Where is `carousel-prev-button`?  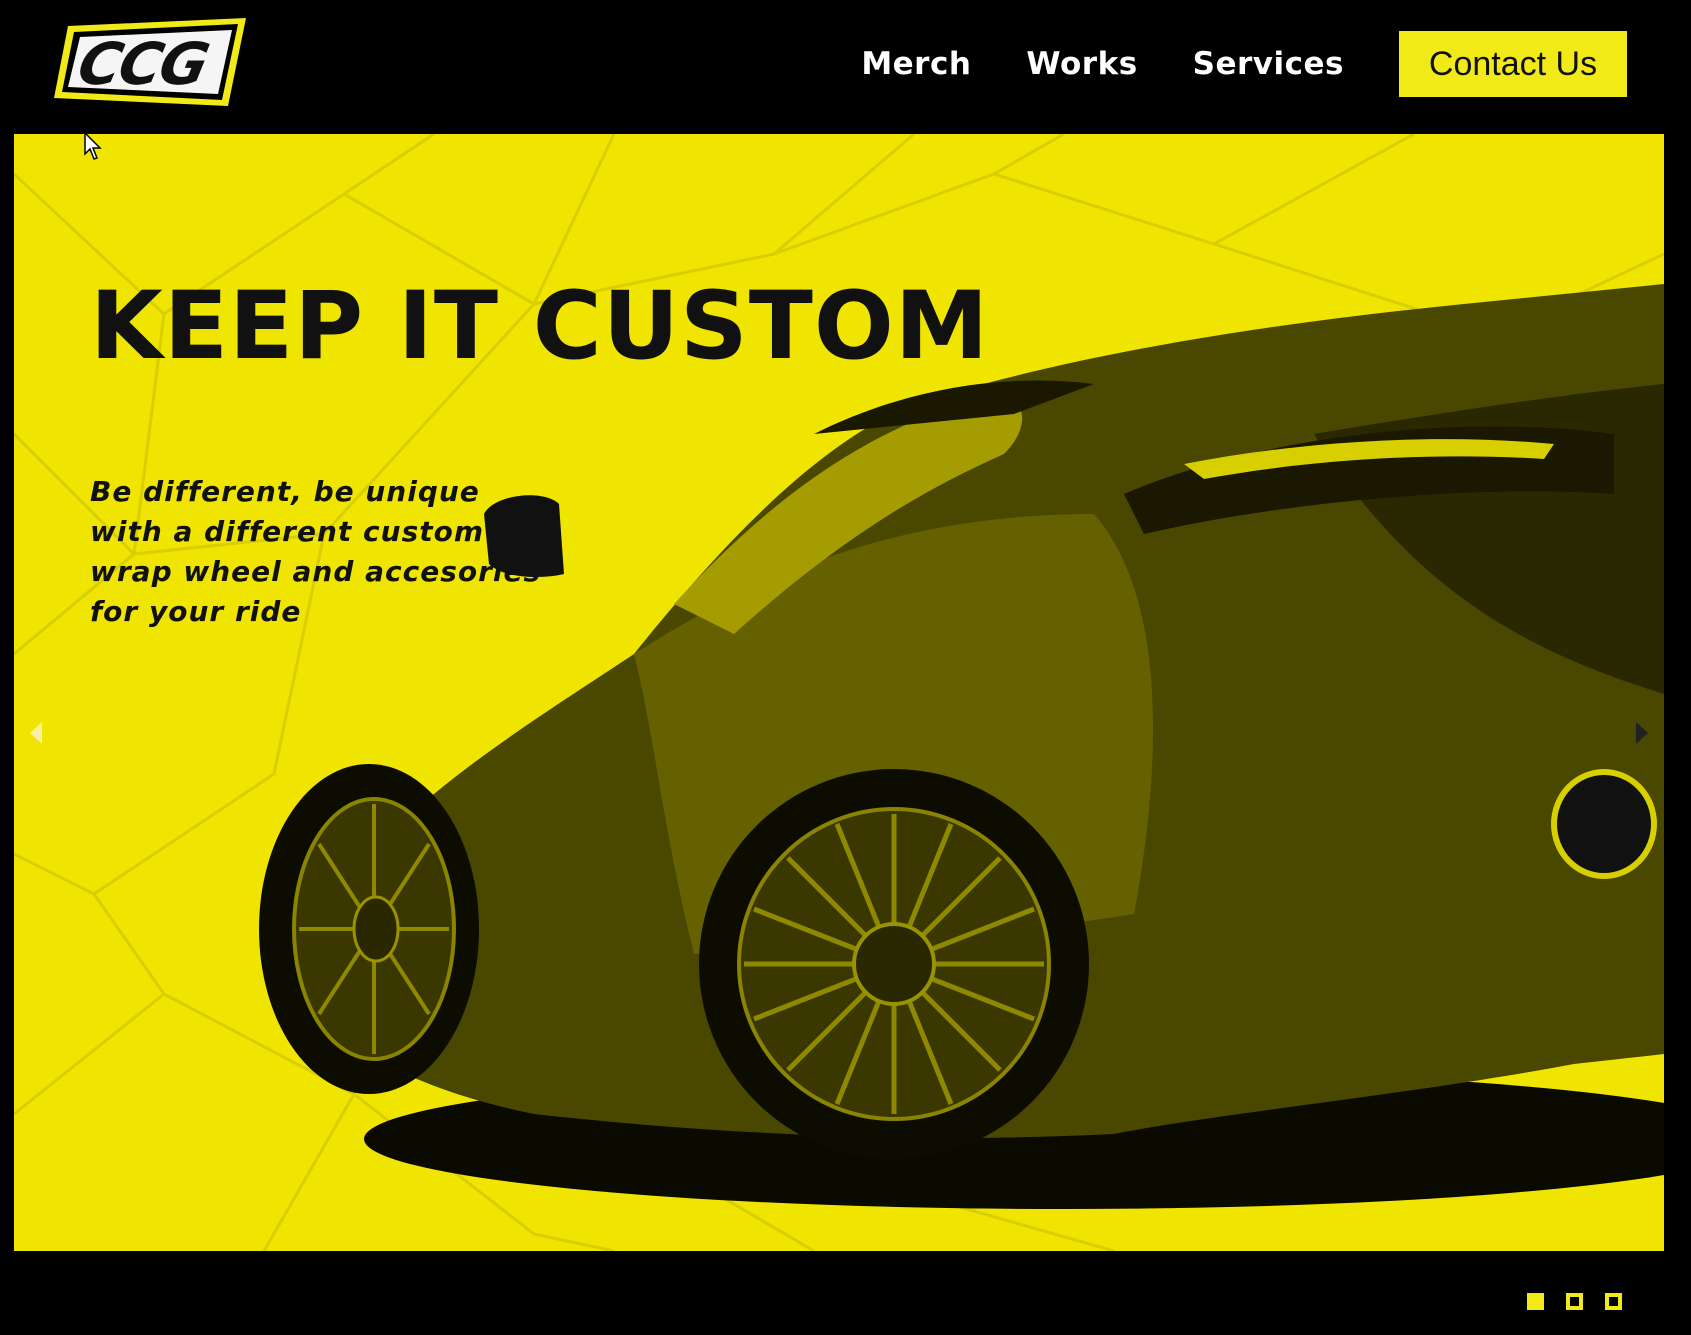 carousel-prev-button is located at coordinates (36, 733).